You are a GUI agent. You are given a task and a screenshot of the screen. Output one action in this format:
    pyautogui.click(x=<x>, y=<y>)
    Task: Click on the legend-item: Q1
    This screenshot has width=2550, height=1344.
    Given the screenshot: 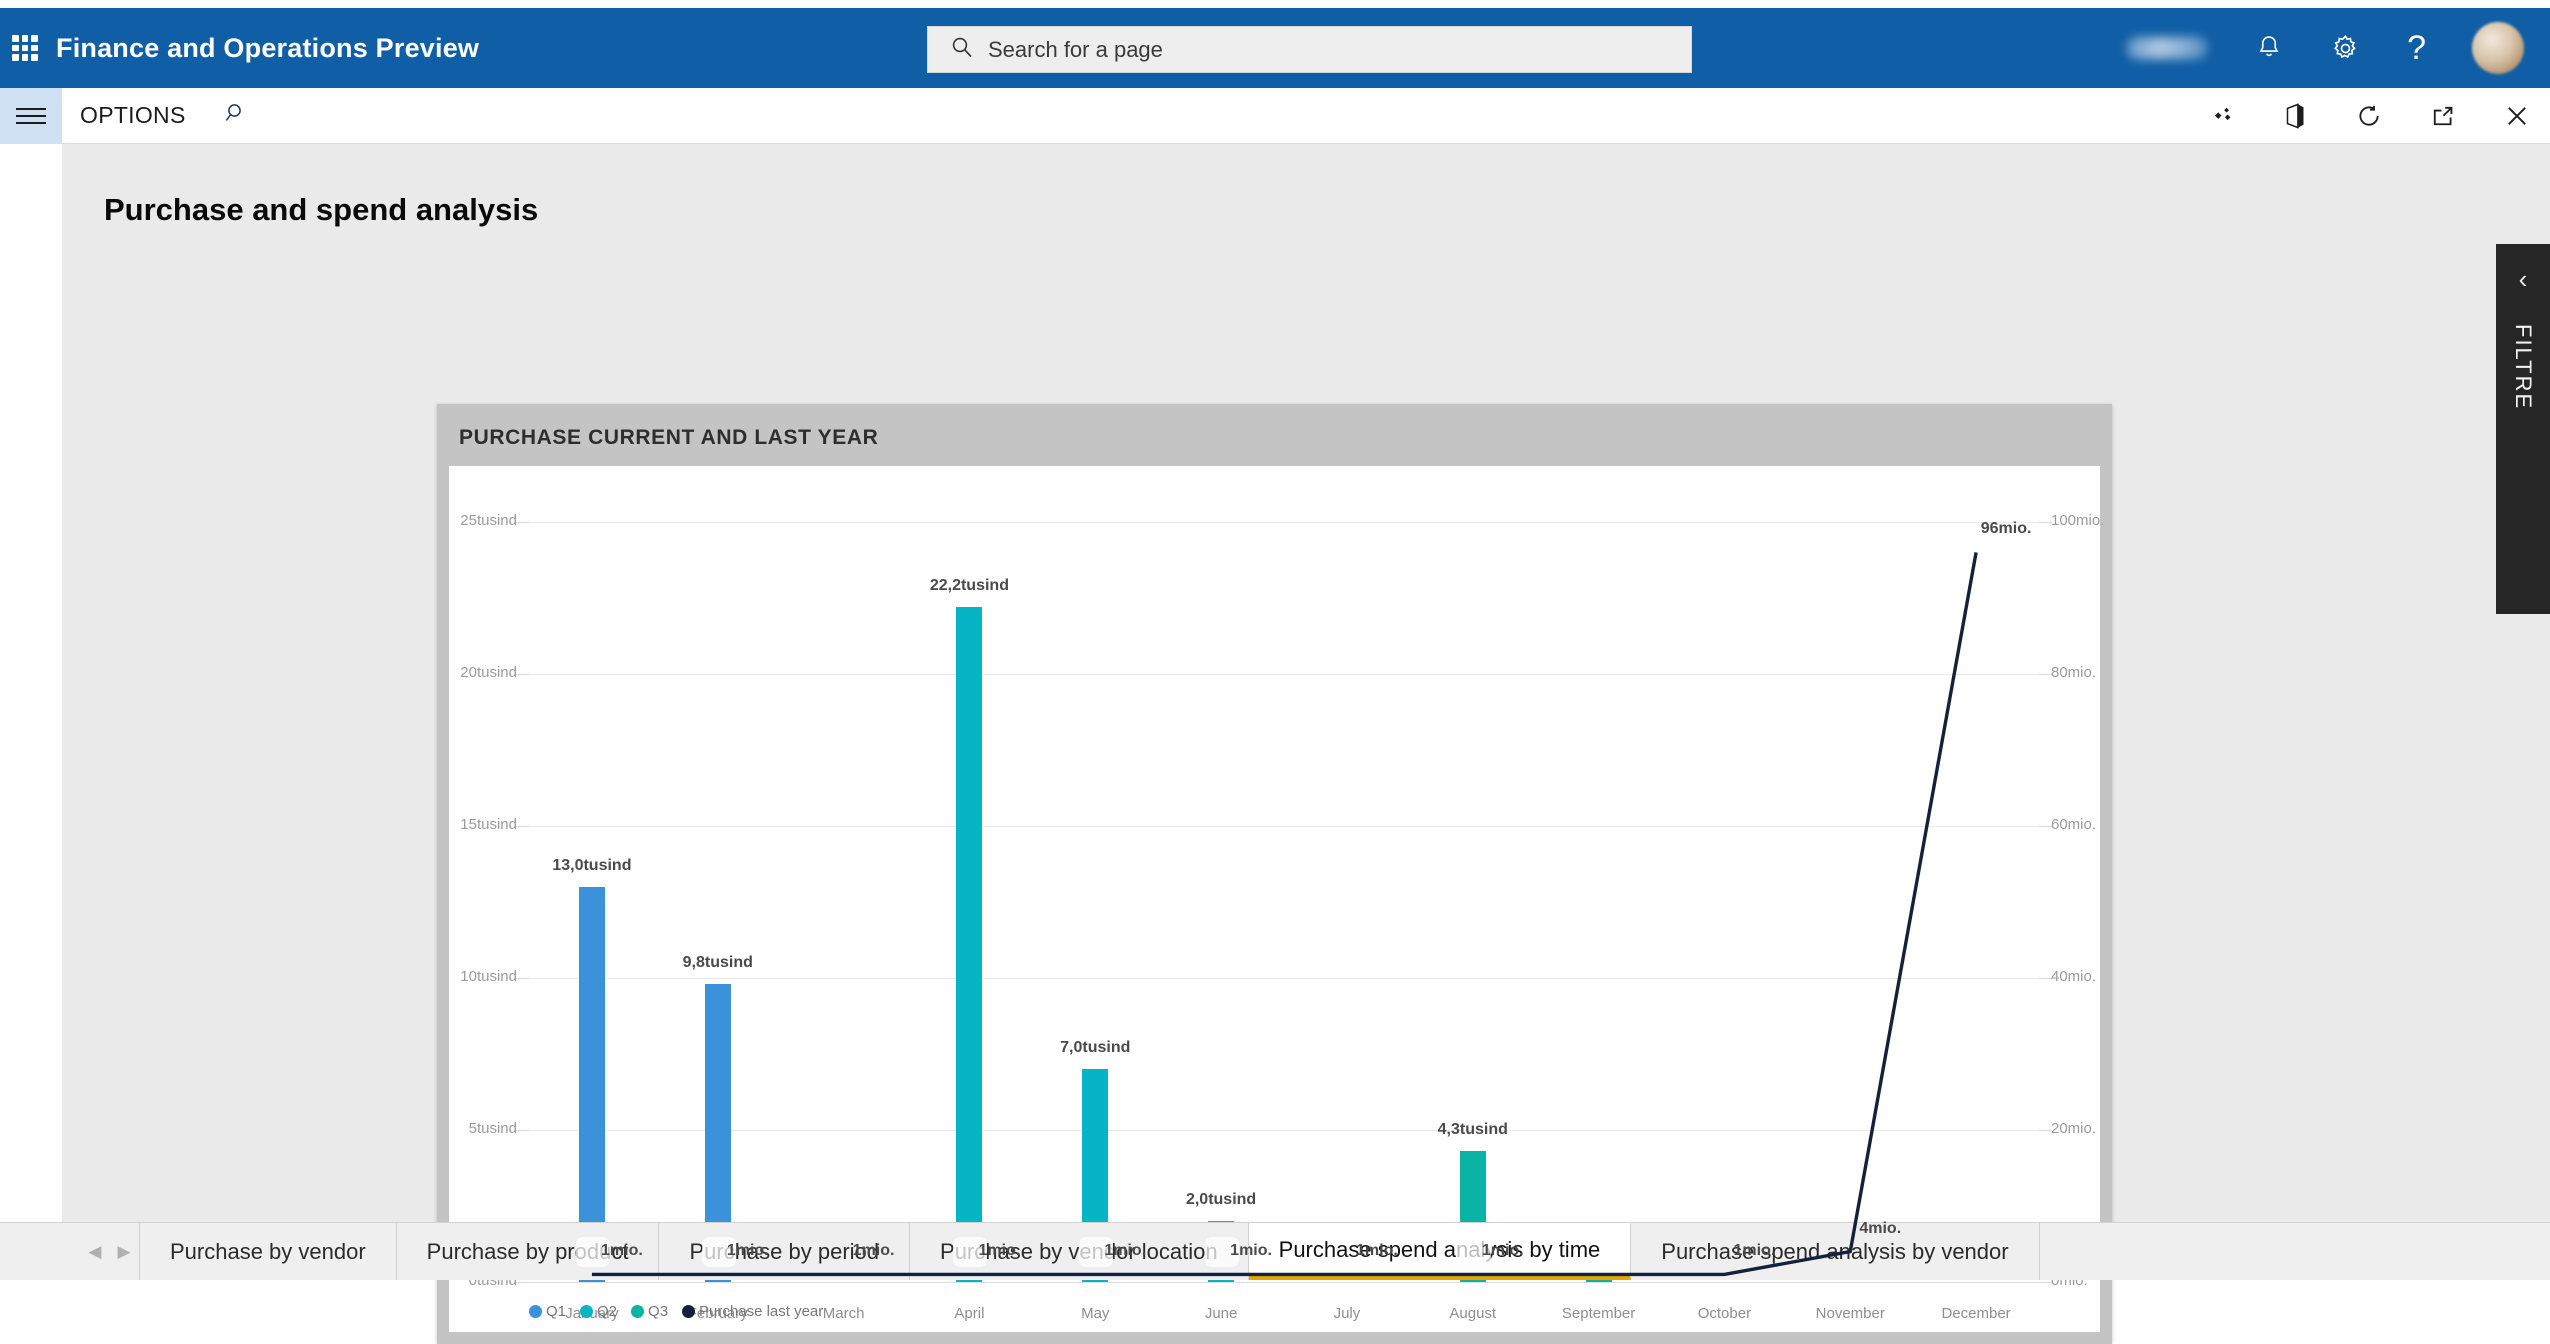 What is the action you would take?
    pyautogui.click(x=547, y=1311)
    